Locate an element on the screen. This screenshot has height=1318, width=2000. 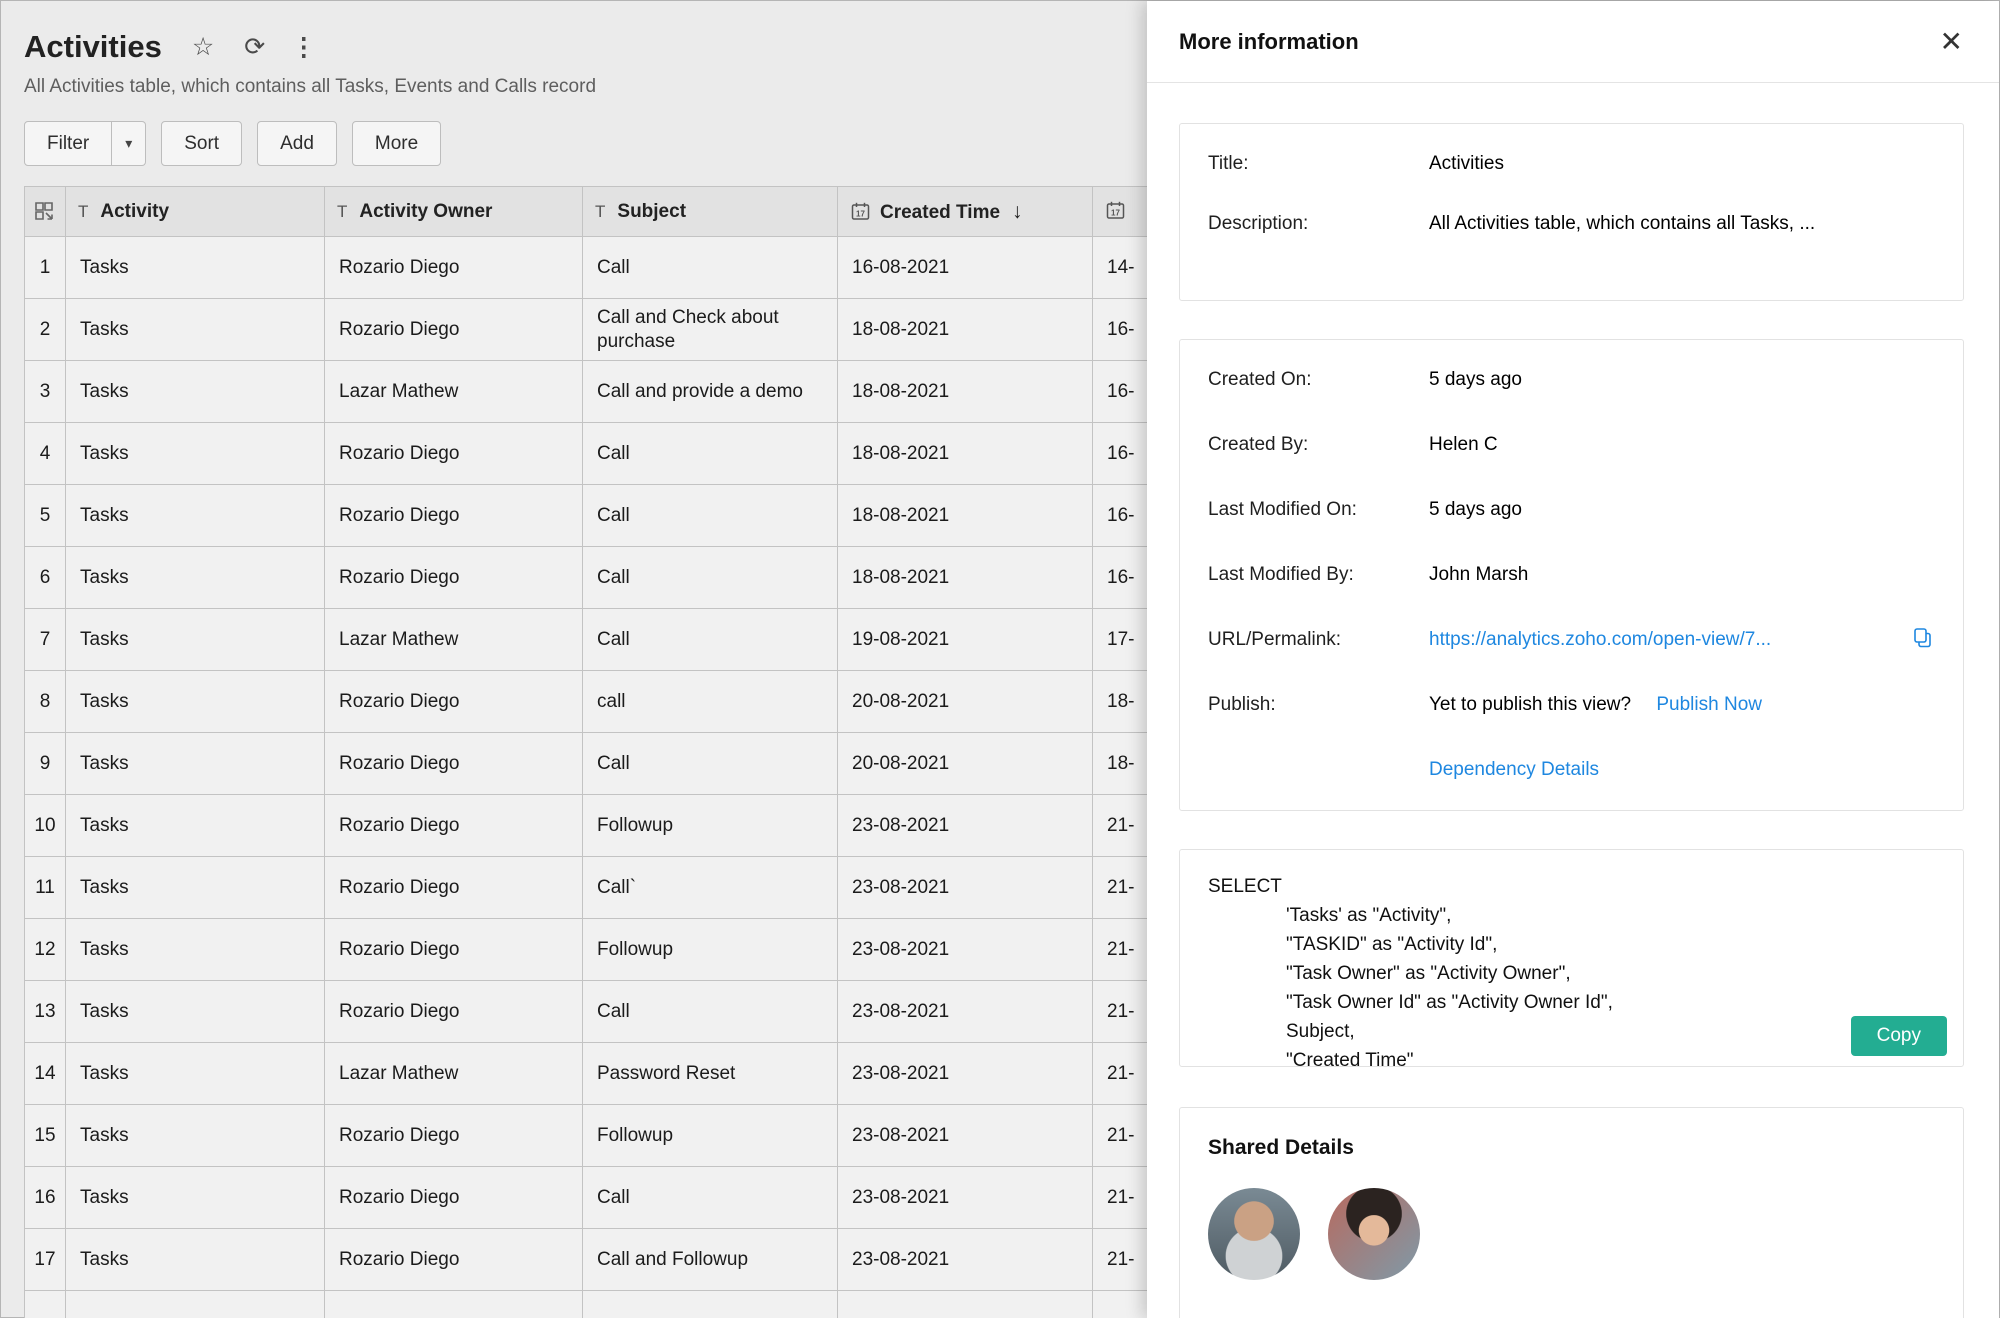
copy-url-icon is located at coordinates (1923, 640).